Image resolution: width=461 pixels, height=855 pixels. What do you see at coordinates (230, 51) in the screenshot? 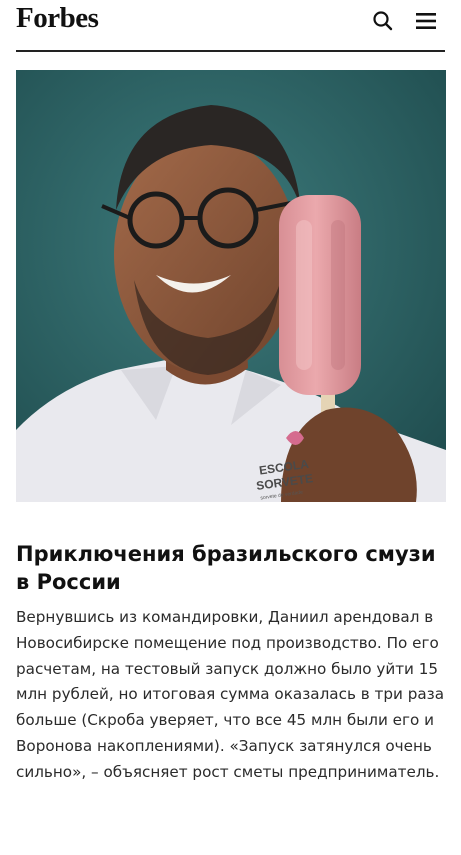
I see `header-divider` at bounding box center [230, 51].